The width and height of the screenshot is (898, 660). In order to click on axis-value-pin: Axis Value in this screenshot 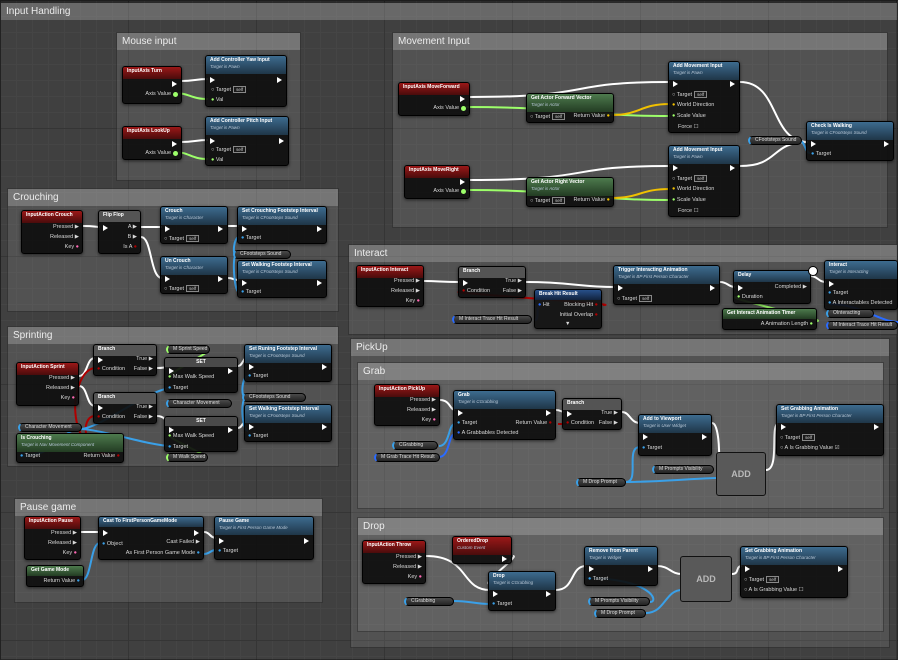, I will do `click(446, 191)`.